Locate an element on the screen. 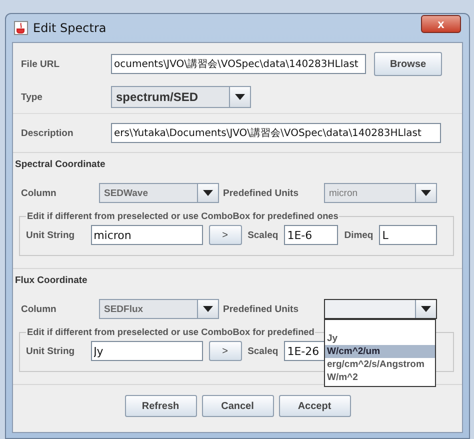 Image resolution: width=474 pixels, height=439 pixels. group-title: Edit if different from preselected or use ComboBox for predefined is located at coordinates (171, 332).